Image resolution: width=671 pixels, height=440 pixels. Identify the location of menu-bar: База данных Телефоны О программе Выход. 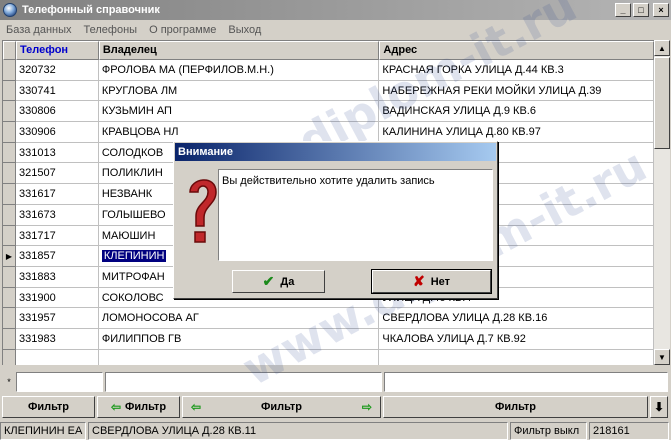
(335, 29).